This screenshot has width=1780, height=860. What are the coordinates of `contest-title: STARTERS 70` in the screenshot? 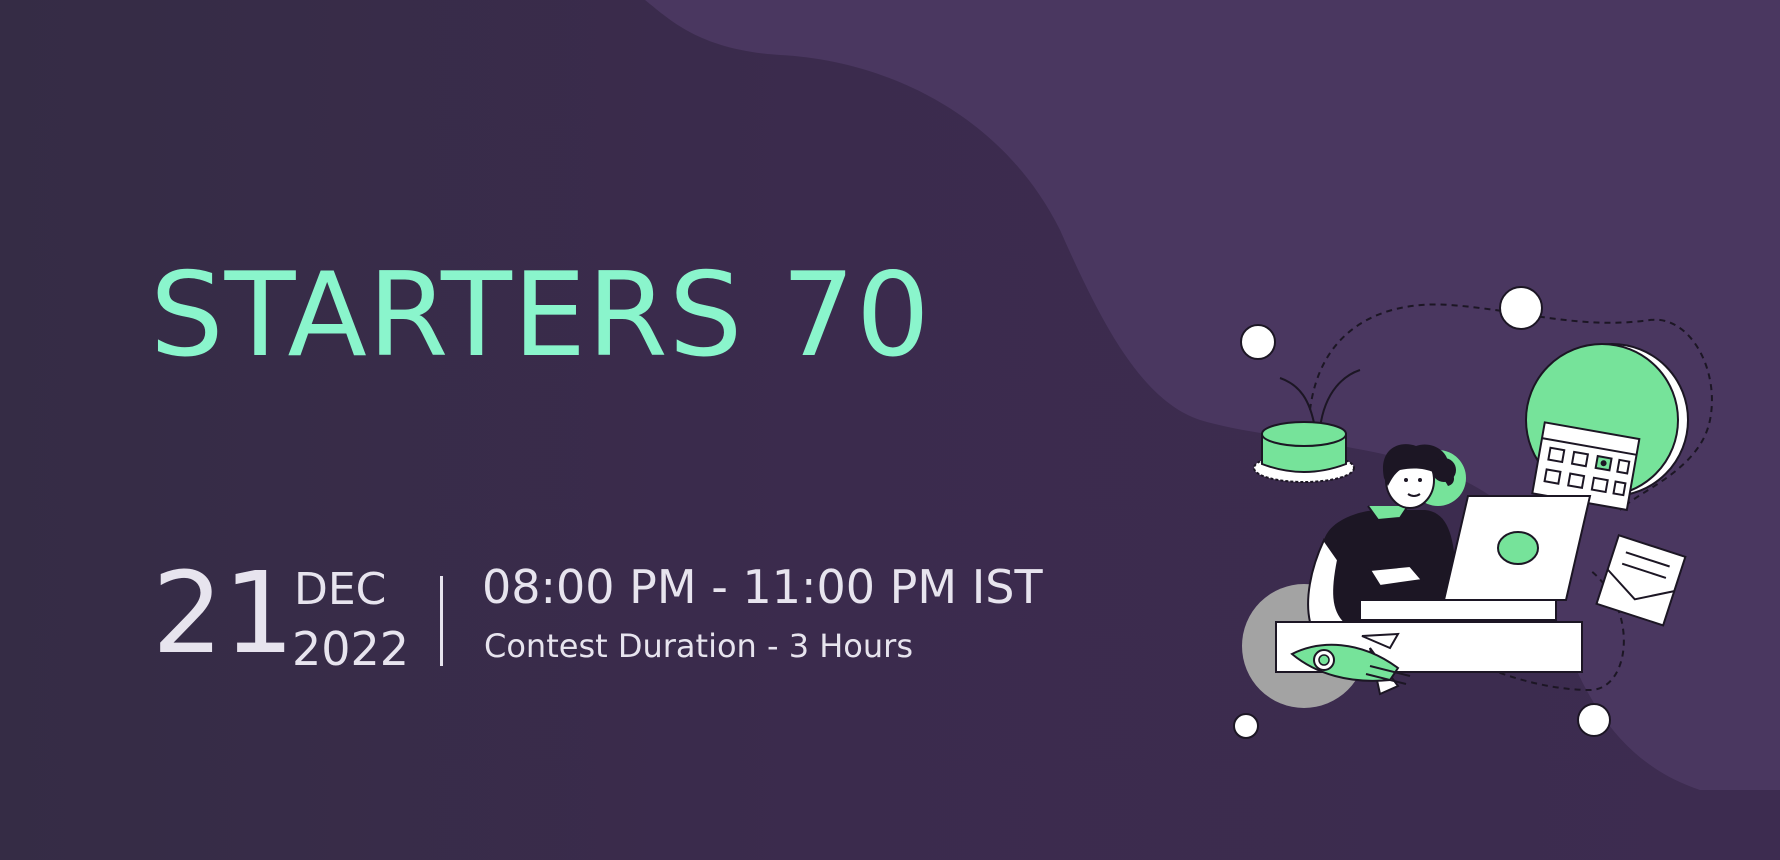 It's located at (540, 315).